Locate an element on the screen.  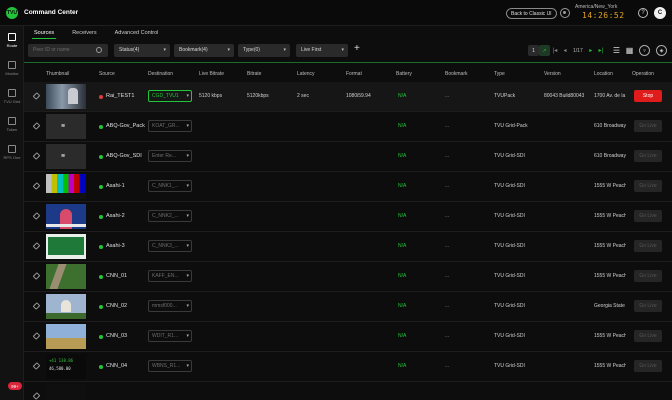
col-operation: Operation is located at coordinates (643, 74).